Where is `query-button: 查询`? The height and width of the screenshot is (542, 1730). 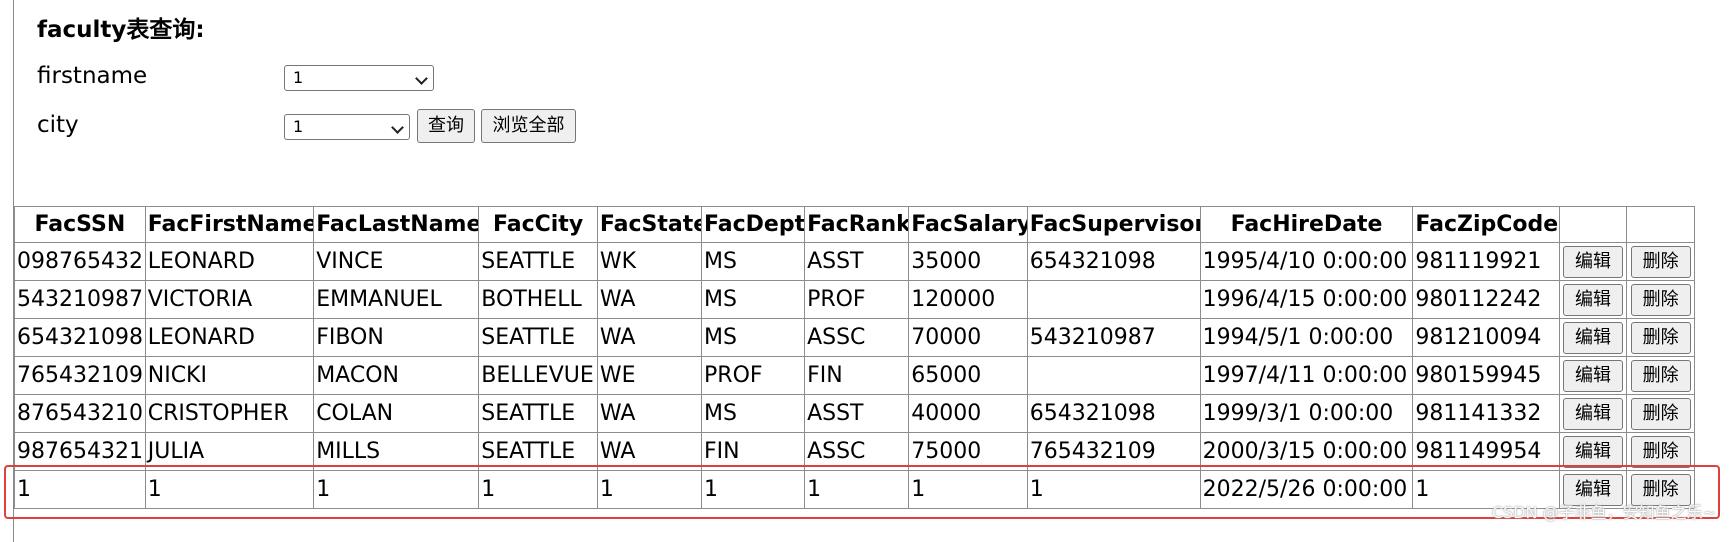
query-button: 查询 is located at coordinates (446, 126).